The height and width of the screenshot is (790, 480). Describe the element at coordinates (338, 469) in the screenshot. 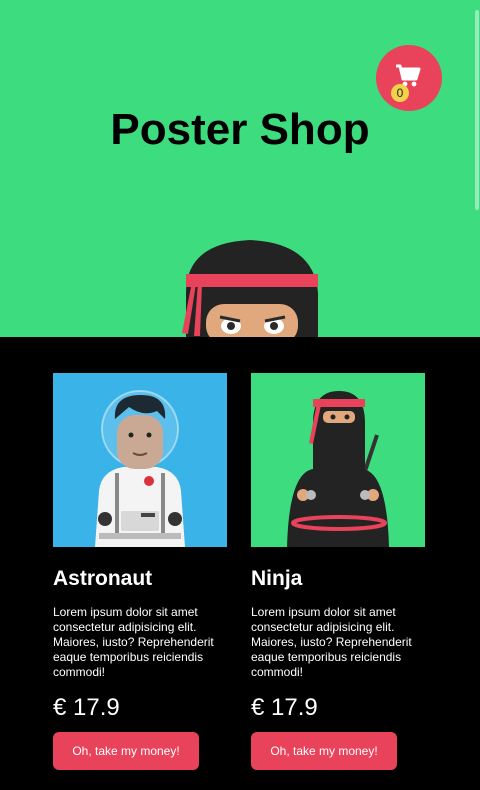

I see `ninja-icon` at that location.